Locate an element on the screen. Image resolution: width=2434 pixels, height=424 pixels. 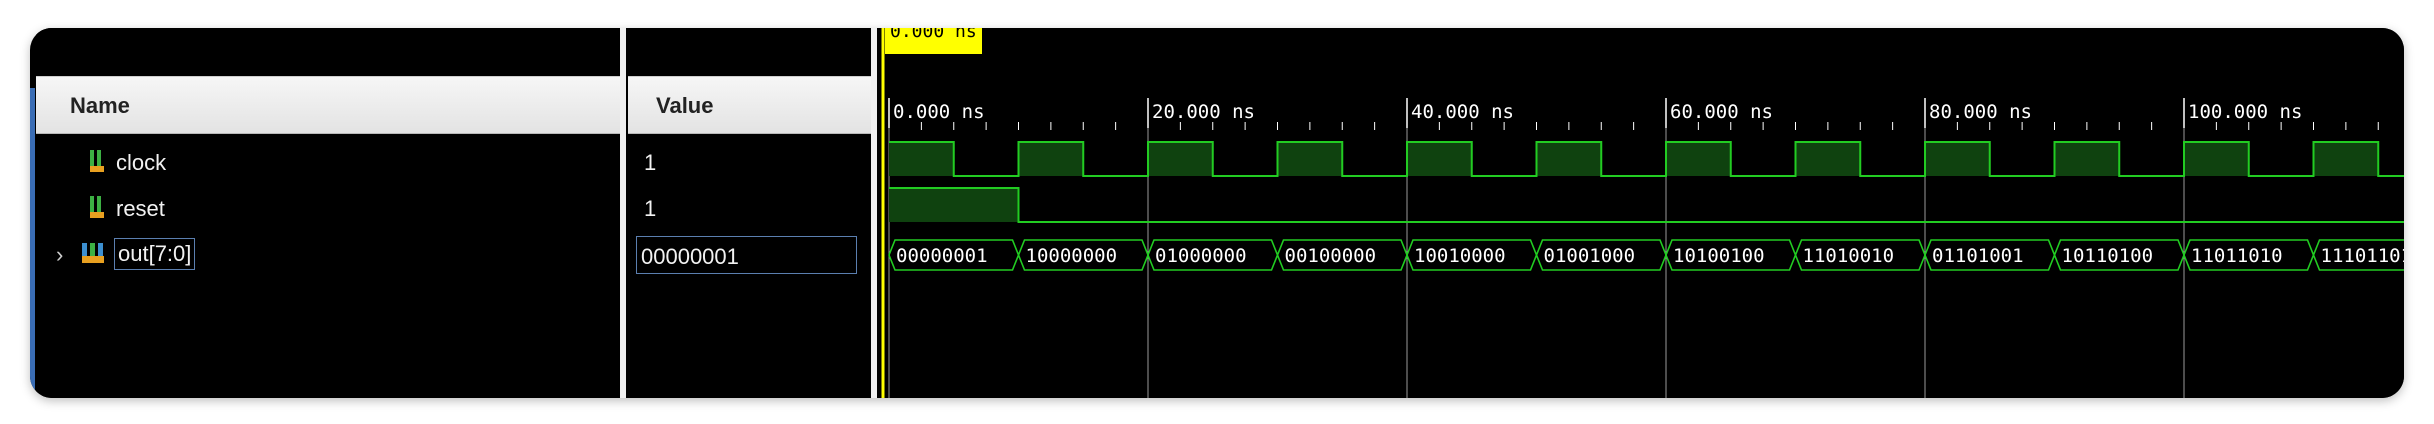
tick-label: 20.000 ns is located at coordinates (1203, 112).